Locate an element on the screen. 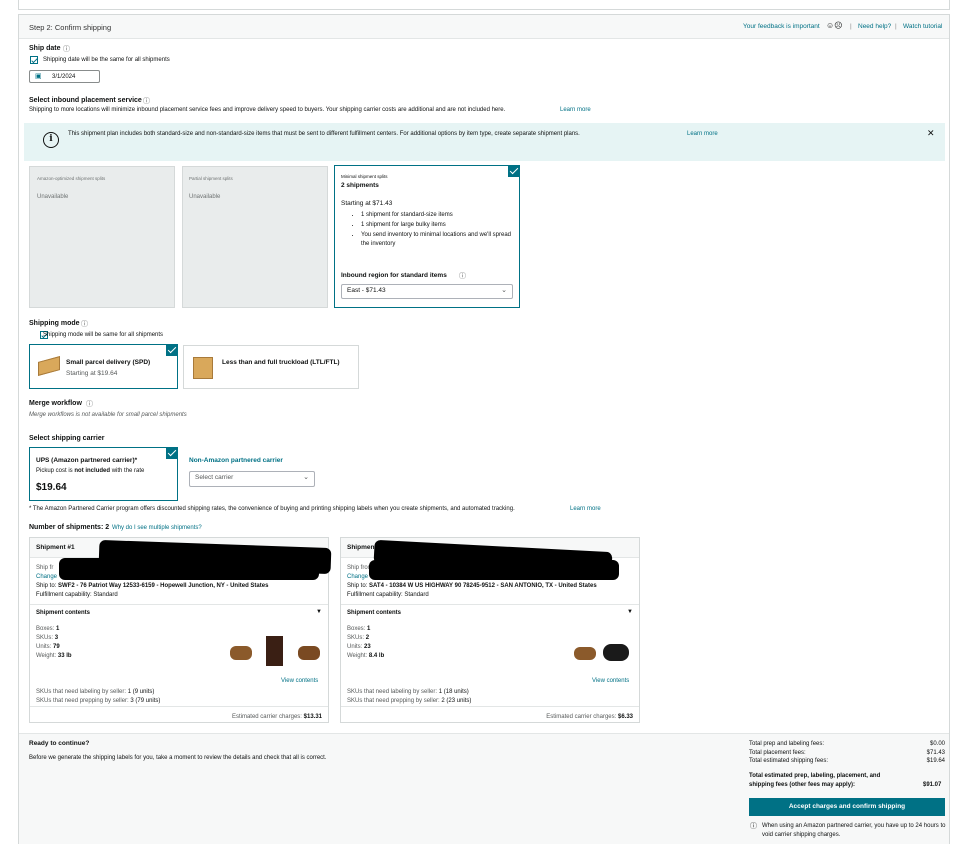 This screenshot has height=844, width=955. placement-learn-more-link: Learn more is located at coordinates (575, 110).